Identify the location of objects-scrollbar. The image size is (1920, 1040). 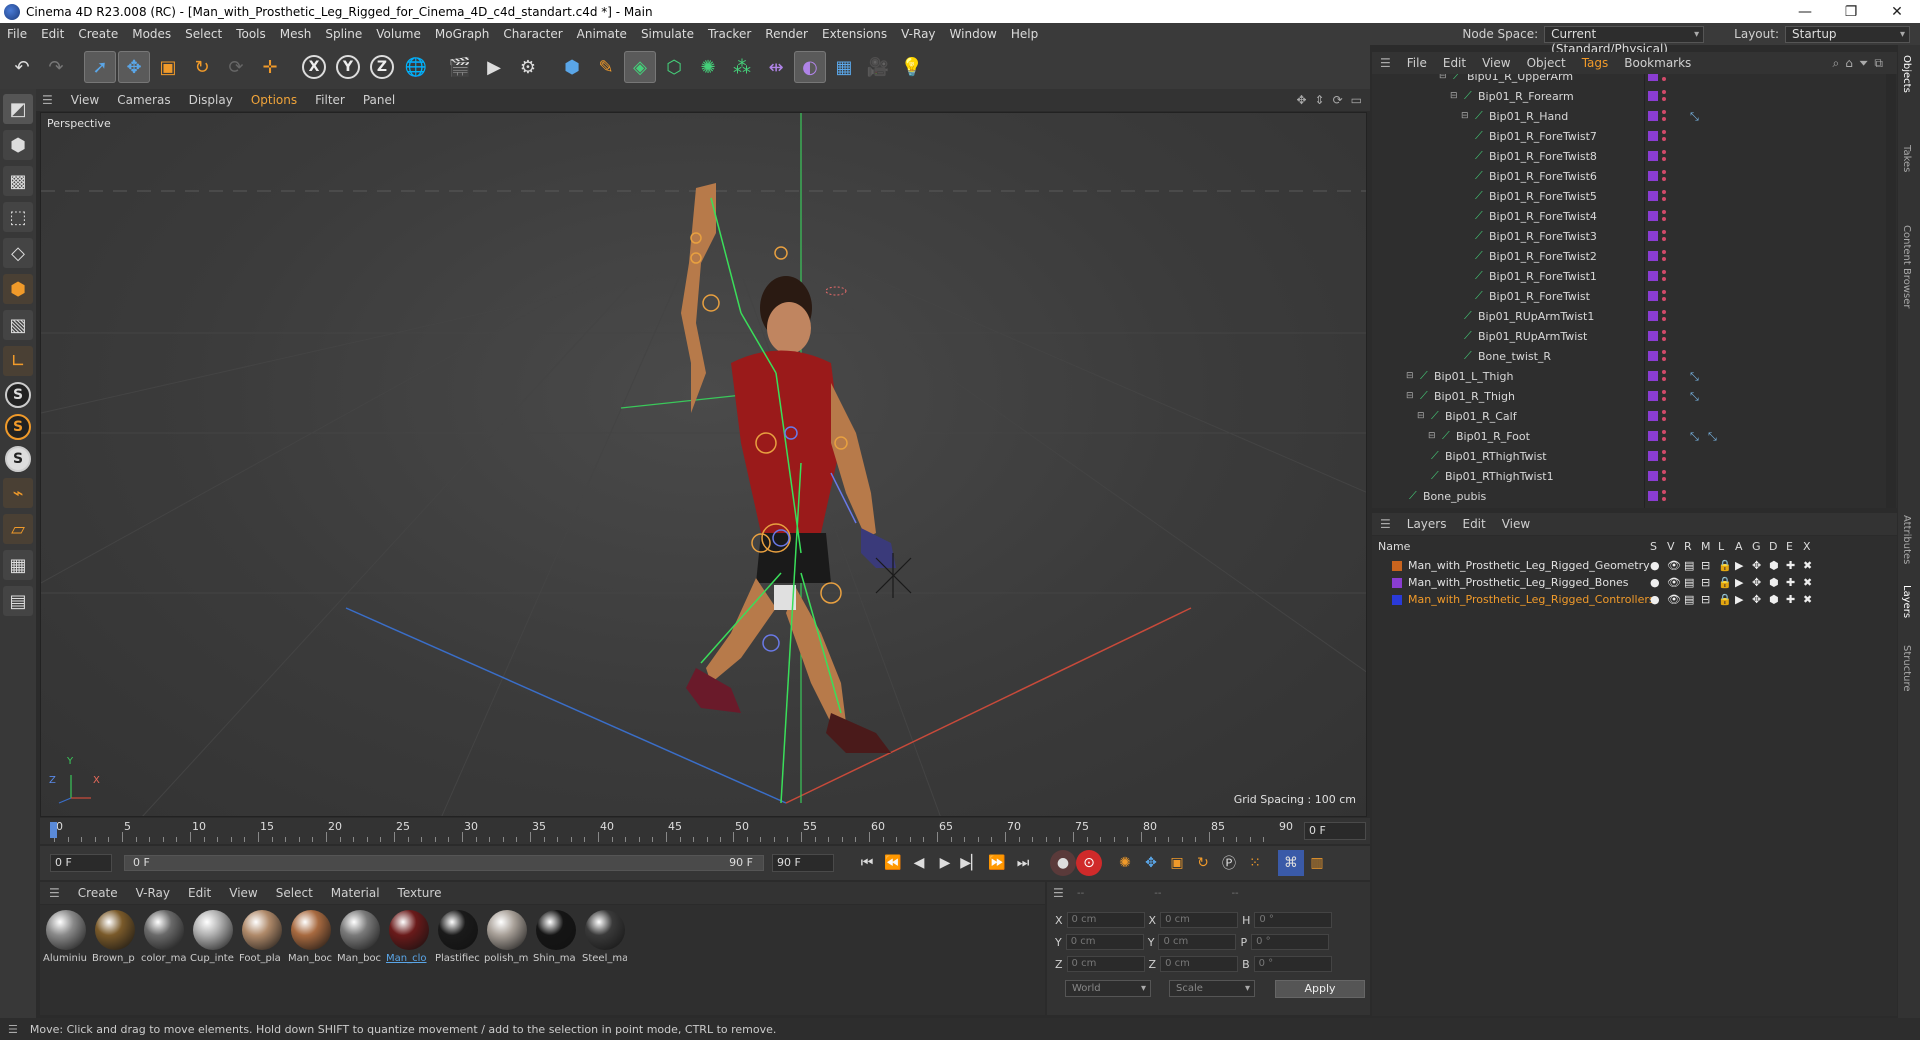
(1891, 291).